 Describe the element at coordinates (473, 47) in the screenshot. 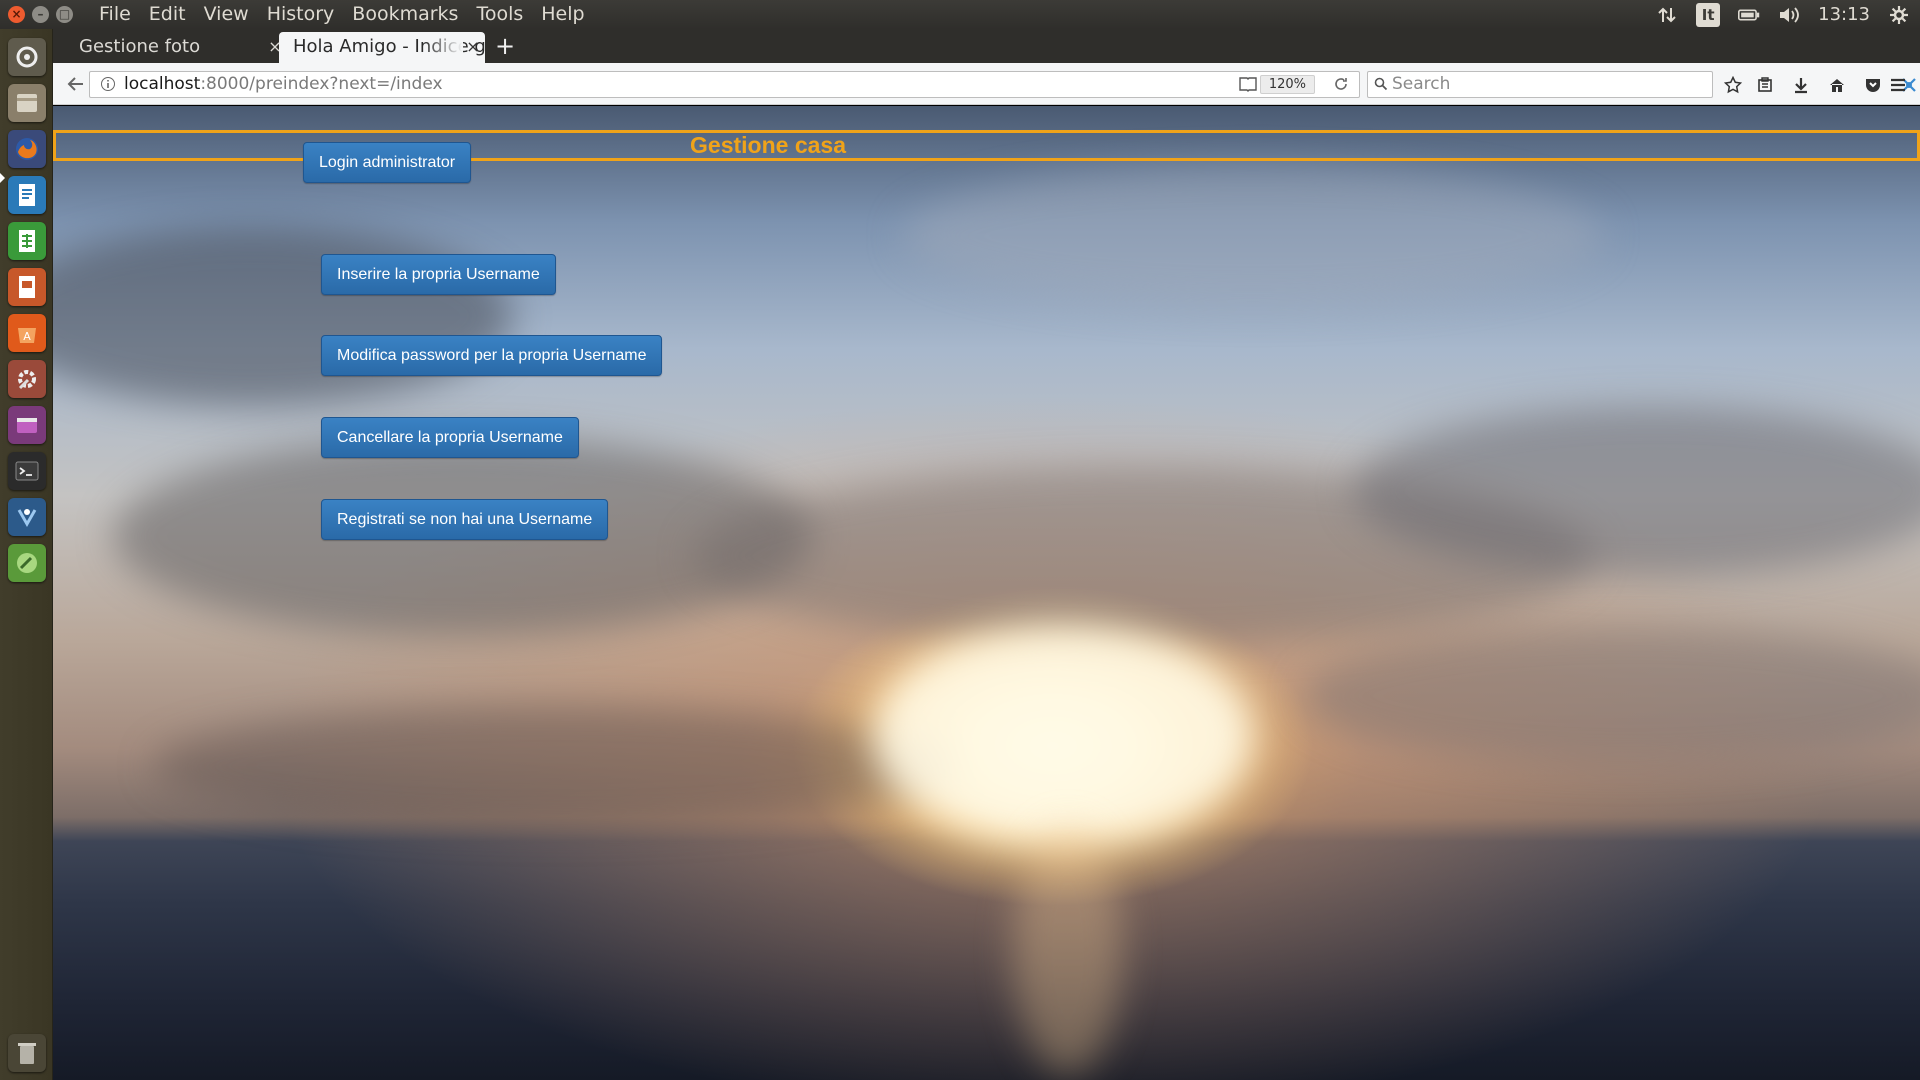

I see `close-tab-icon: ×` at that location.